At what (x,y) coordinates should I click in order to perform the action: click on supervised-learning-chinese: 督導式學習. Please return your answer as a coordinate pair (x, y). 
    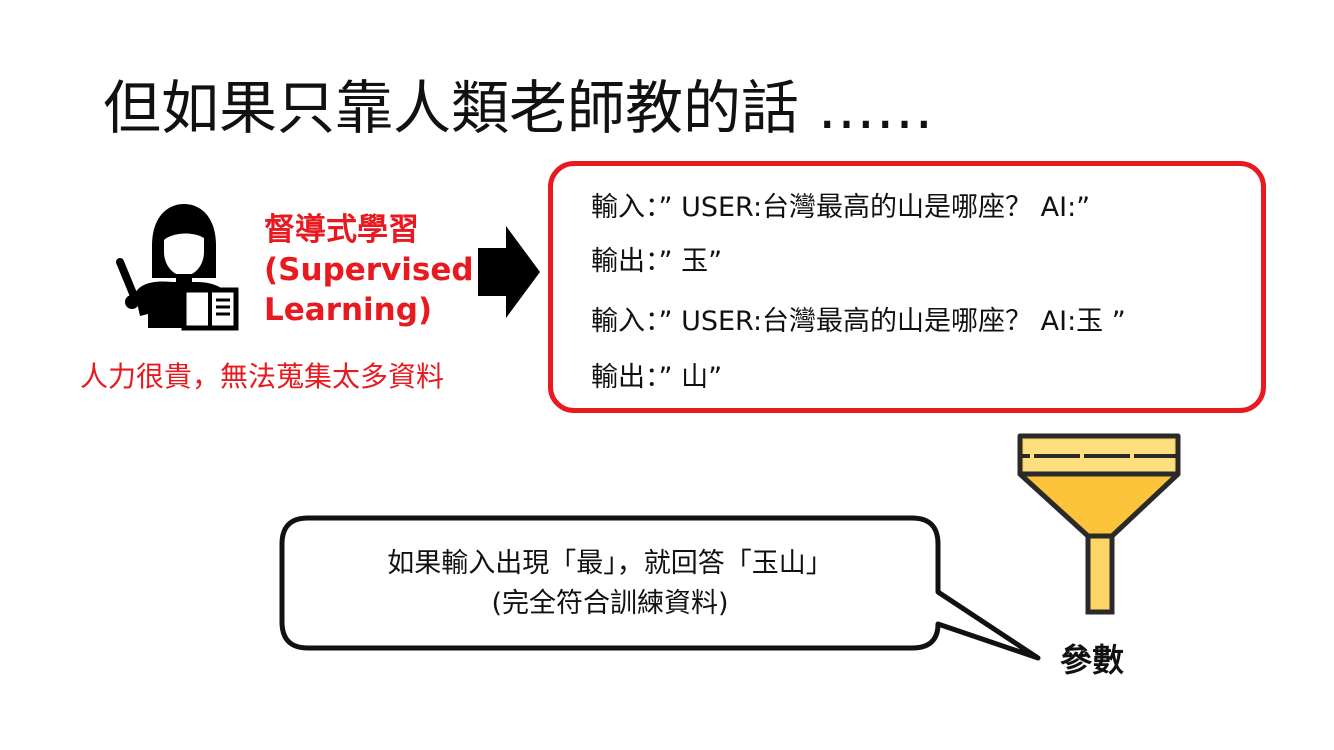
    Looking at the image, I should click on (341, 230).